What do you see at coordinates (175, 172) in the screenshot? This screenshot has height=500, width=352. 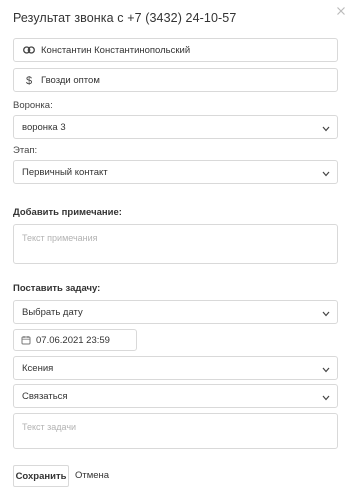 I see `stage-select: Первичный контакт` at bounding box center [175, 172].